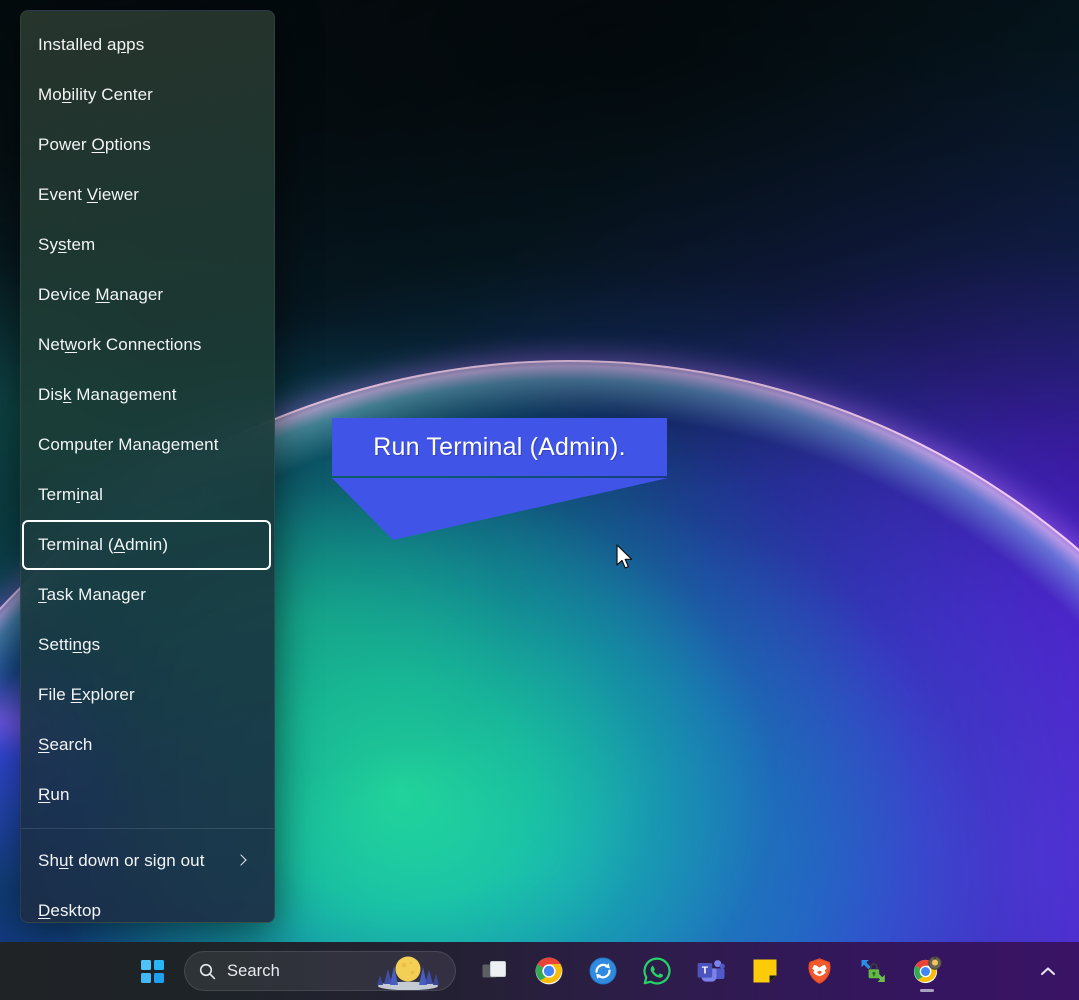 The image size is (1079, 1000). I want to click on menu-item-label: Settings, so click(69, 644).